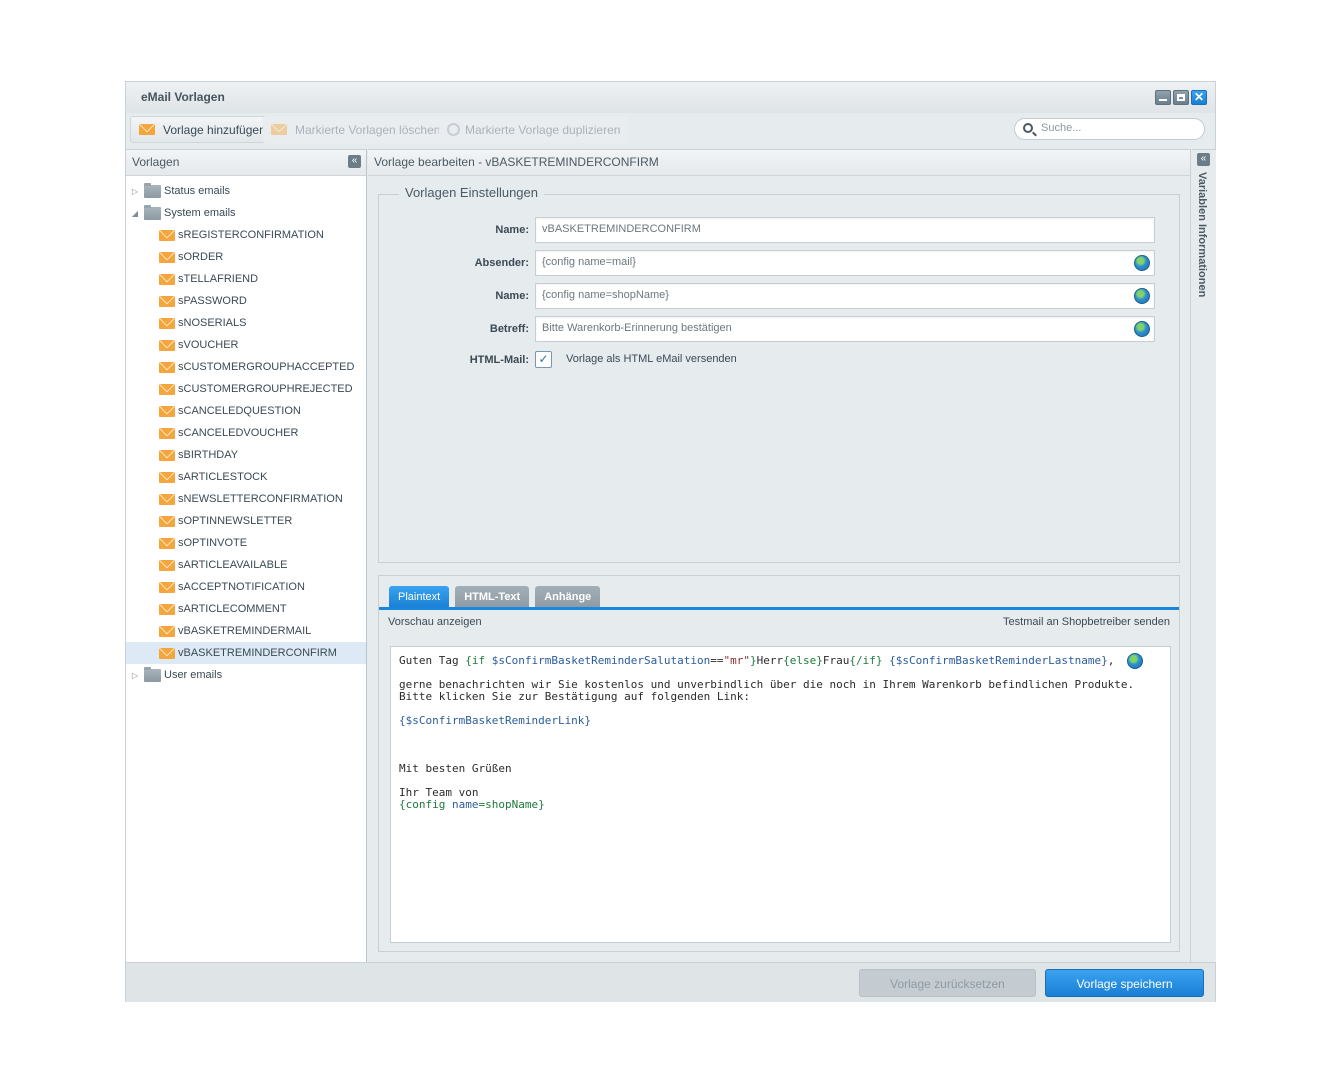 The width and height of the screenshot is (1340, 1082). I want to click on tree-item-label: sNEWSLETTERCONFIRMATION, so click(260, 499).